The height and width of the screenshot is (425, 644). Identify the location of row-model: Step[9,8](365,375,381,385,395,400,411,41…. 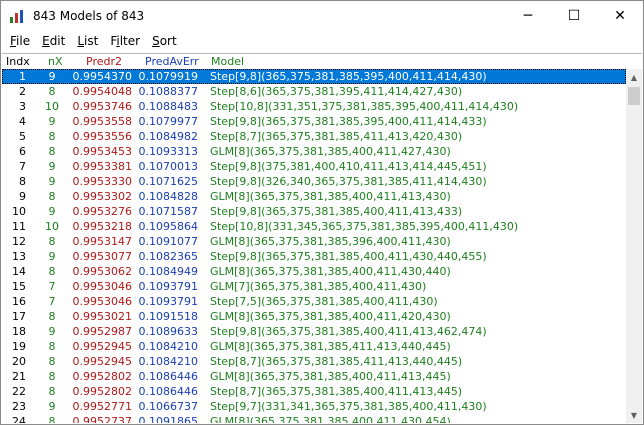
(348, 121).